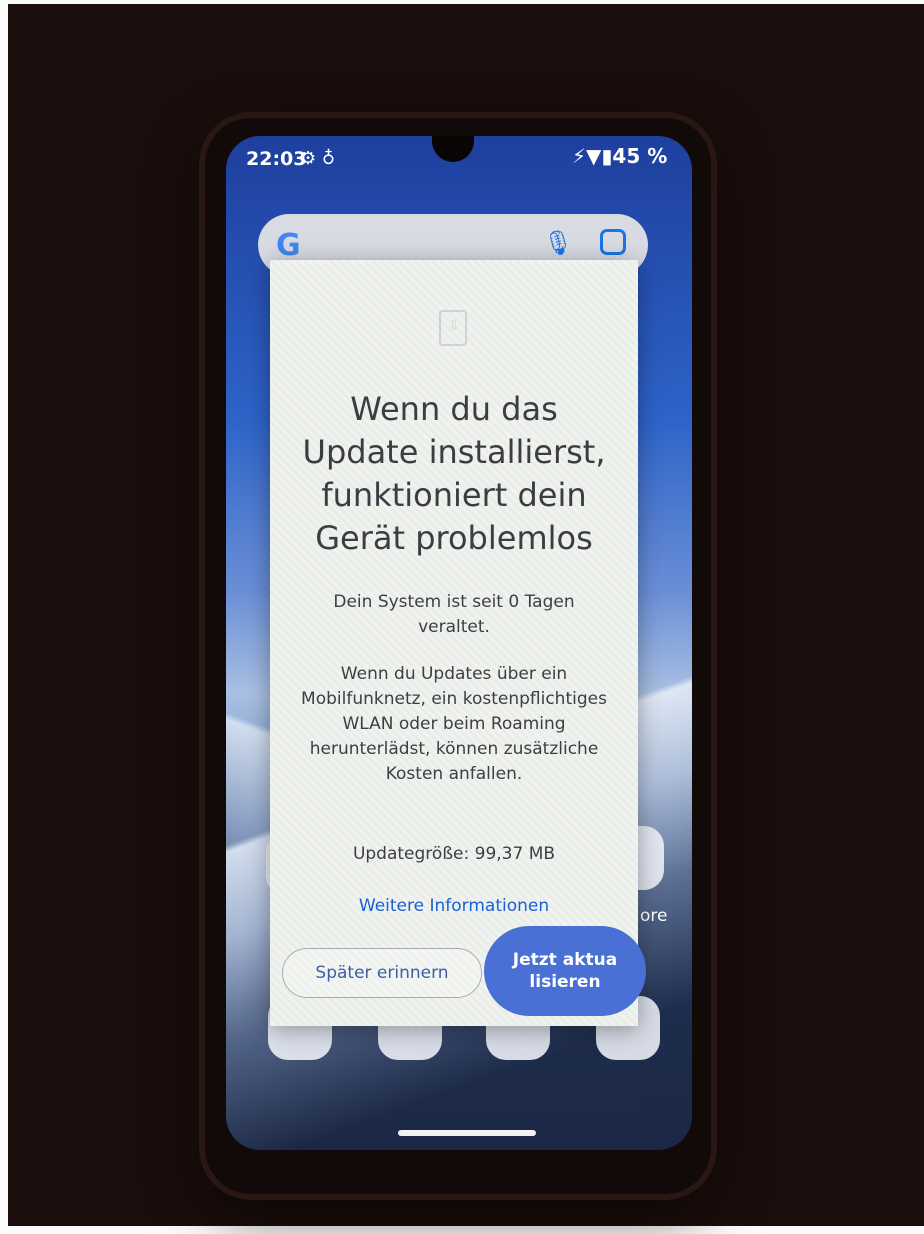 The height and width of the screenshot is (1234, 924). I want to click on download-arrow-icon: ⇩, so click(454, 326).